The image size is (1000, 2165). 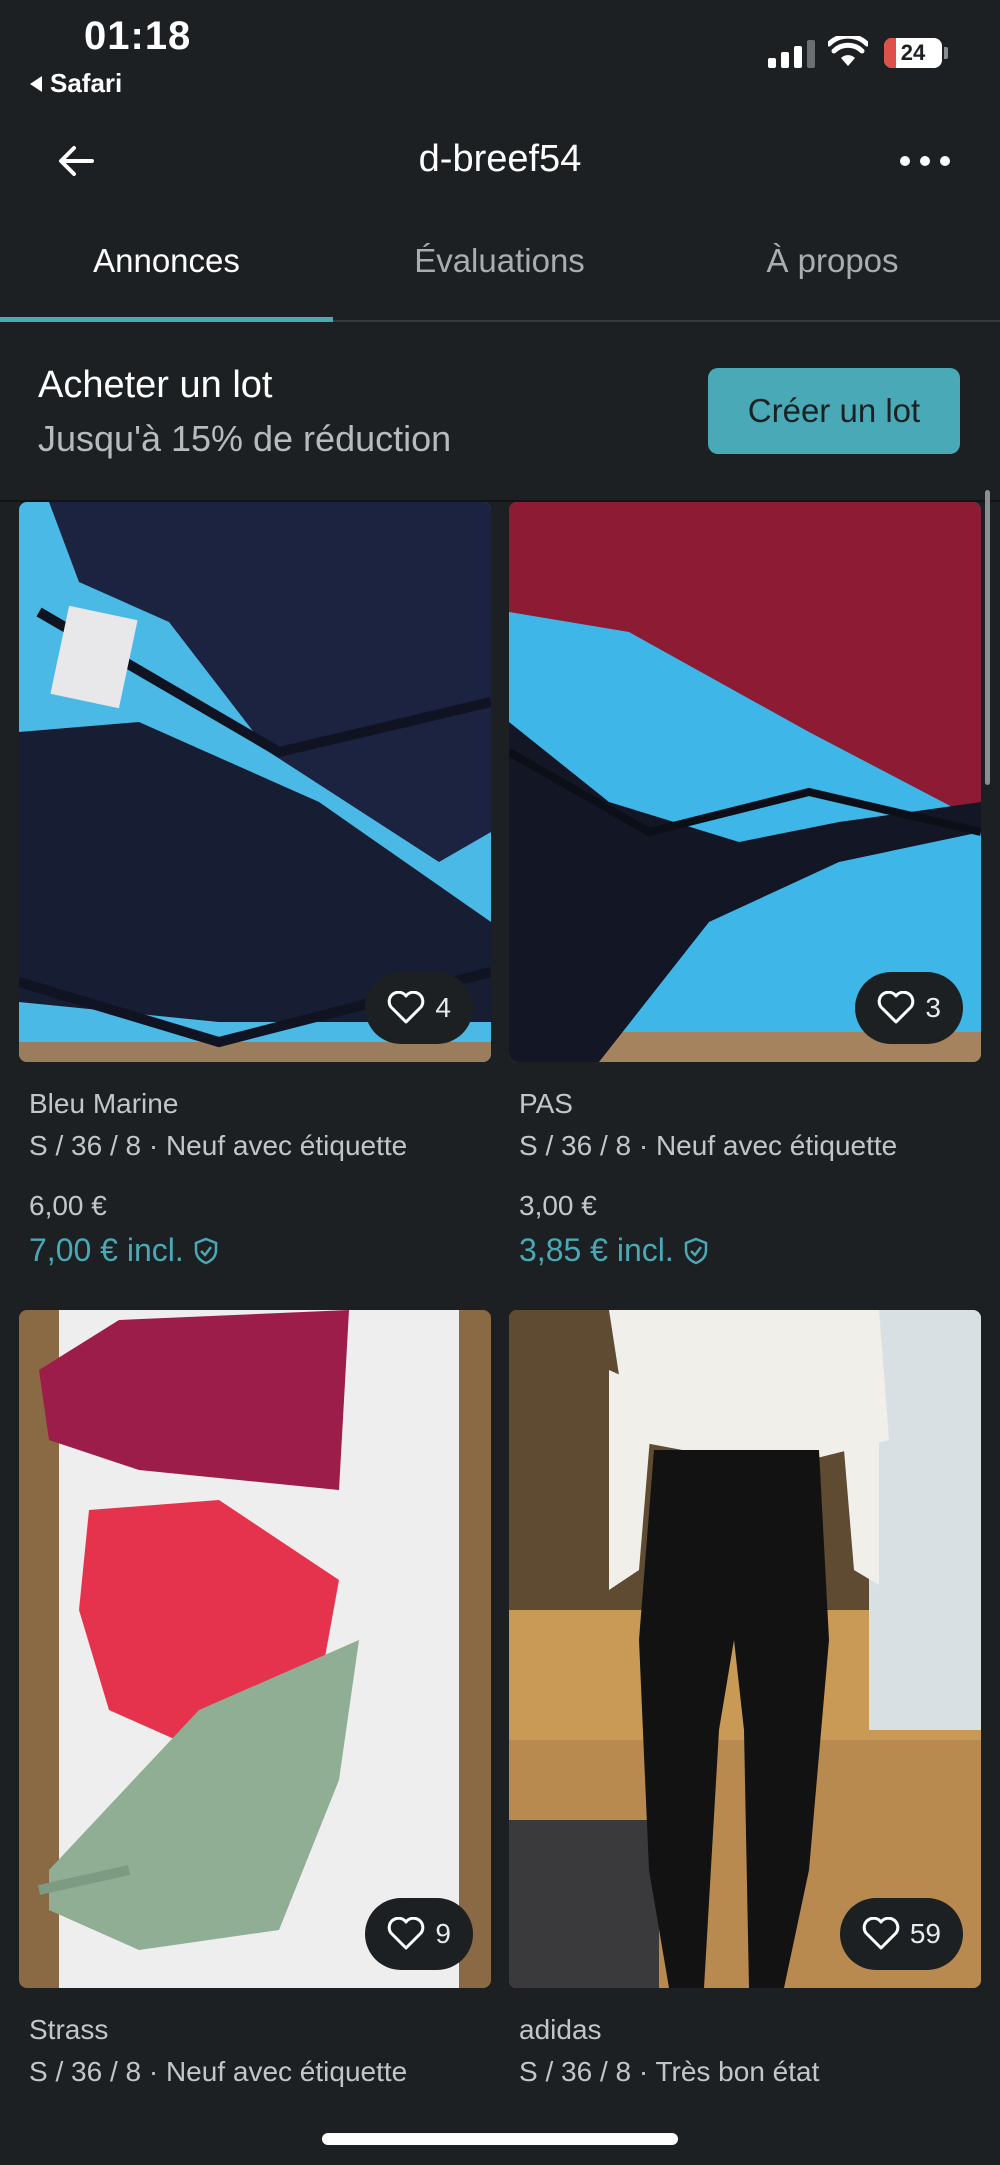 I want to click on item-title: PAS, so click(x=546, y=1103).